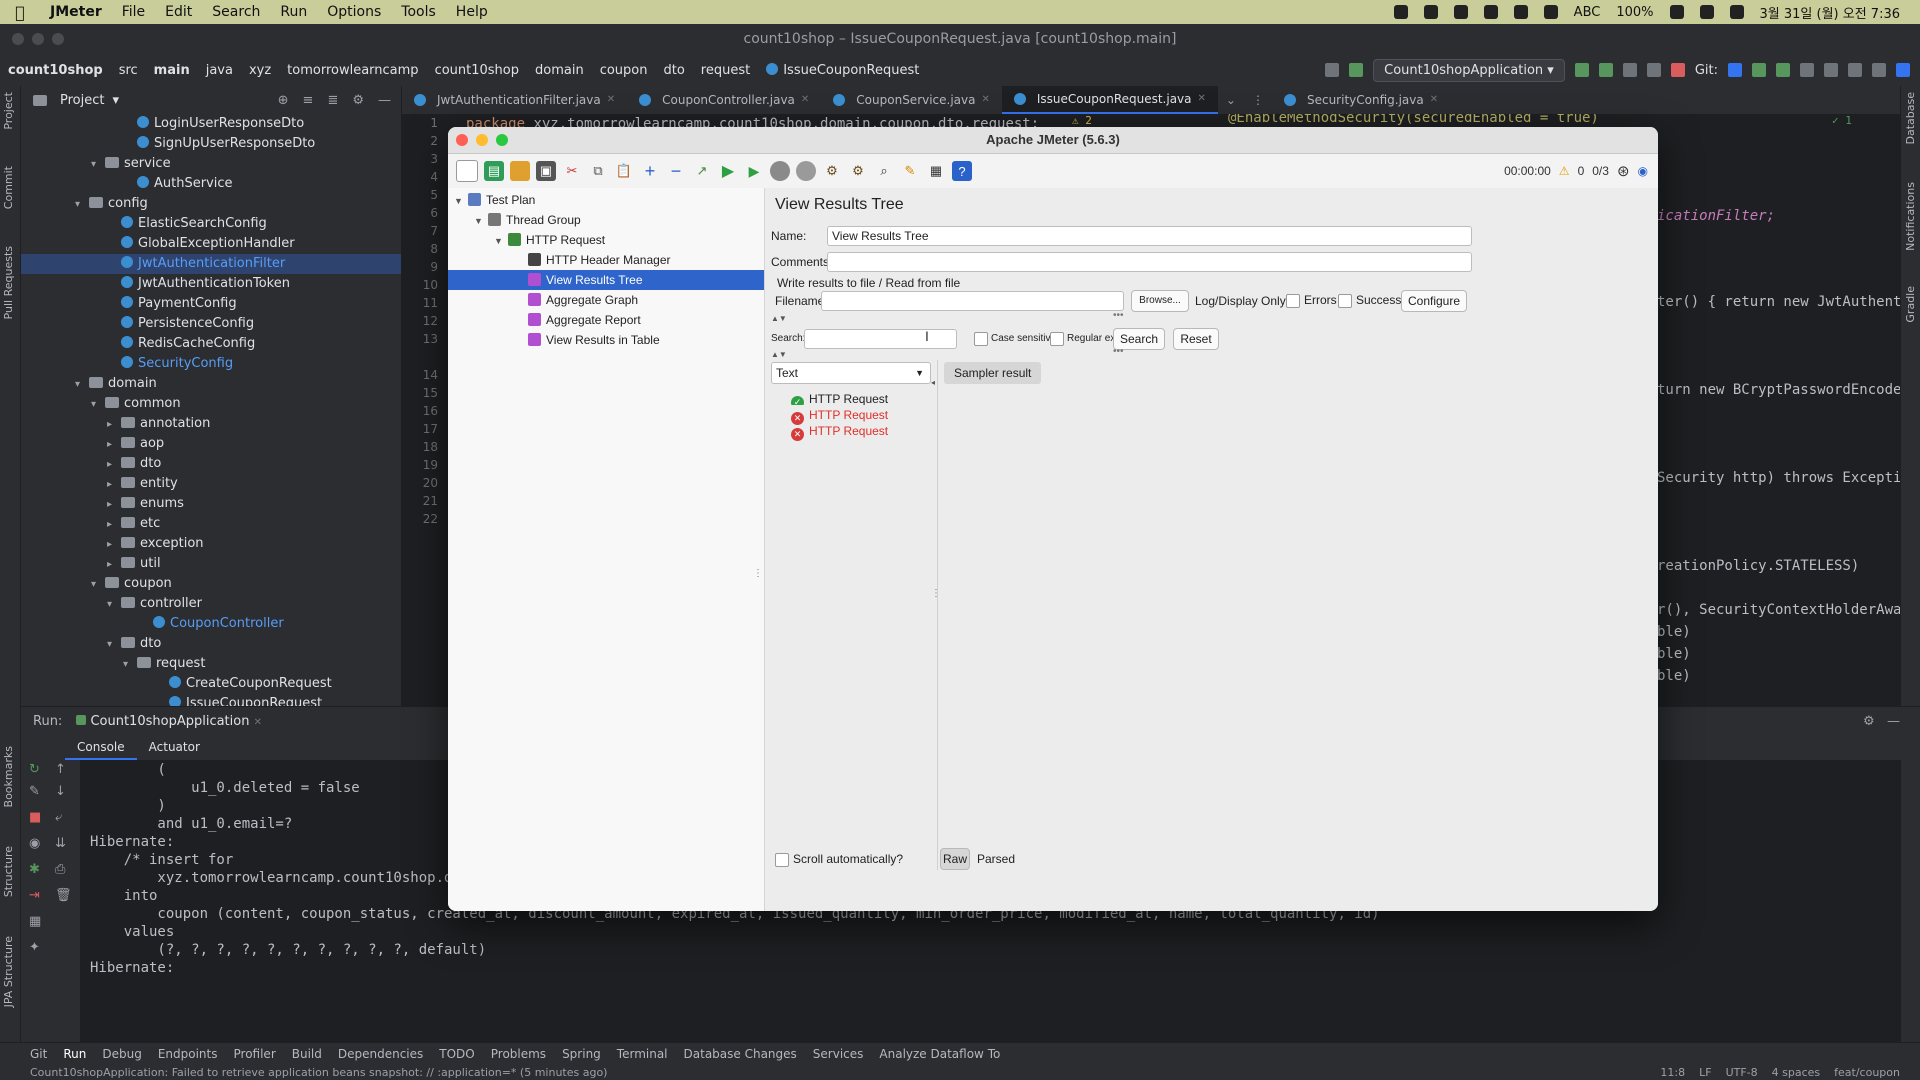 This screenshot has width=1920, height=1080. I want to click on collapse-icon: −, so click(676, 171).